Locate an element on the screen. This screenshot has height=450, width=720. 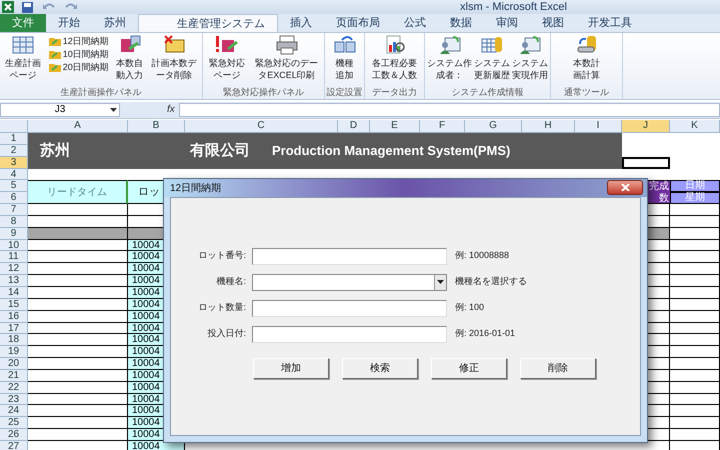
ribbon-tab: 文件 is located at coordinates (23, 23).